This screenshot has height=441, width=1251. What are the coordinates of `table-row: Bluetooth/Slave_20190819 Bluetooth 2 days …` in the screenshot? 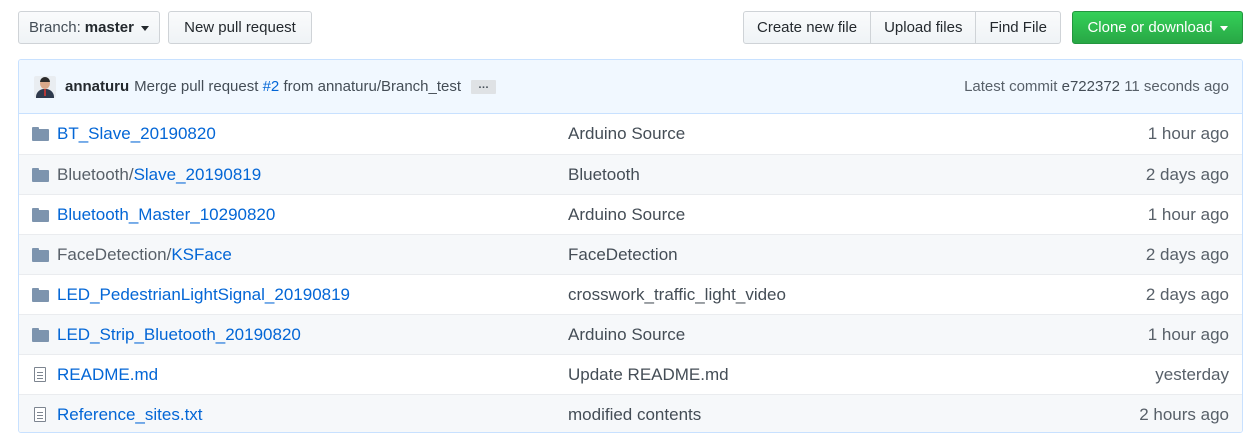 It's located at (630, 174).